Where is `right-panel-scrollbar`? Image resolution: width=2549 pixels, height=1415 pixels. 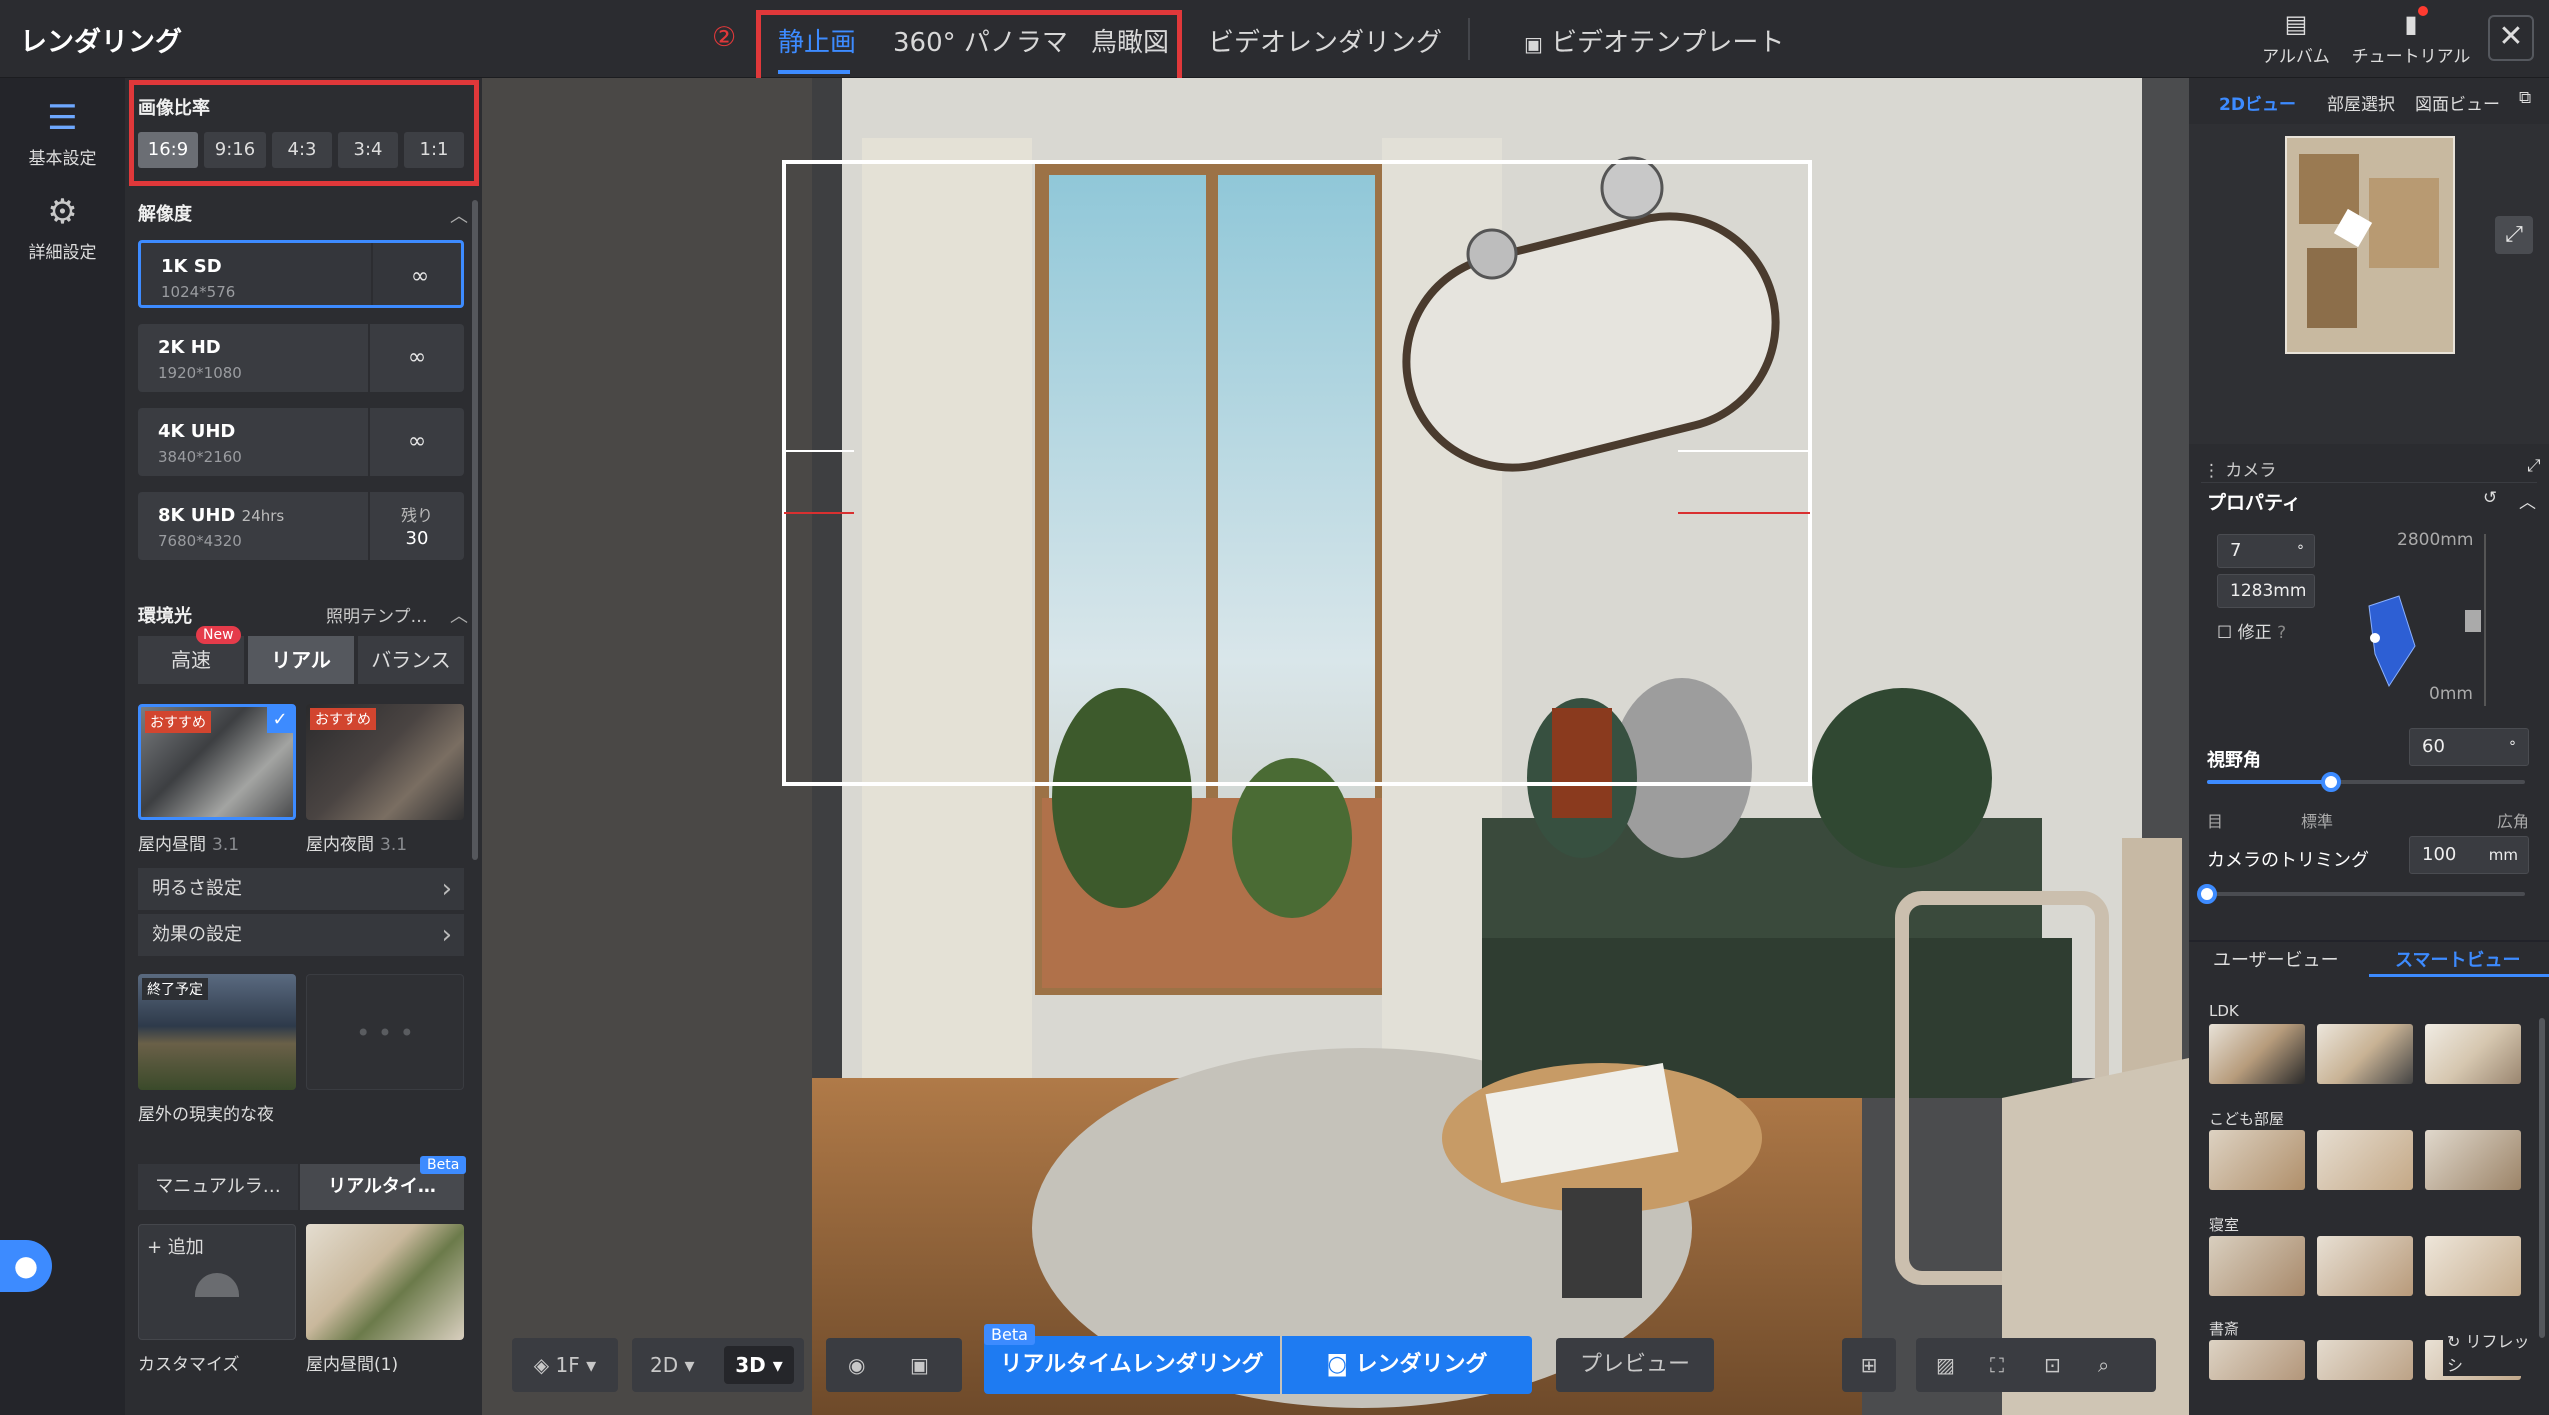
right-panel-scrollbar is located at coordinates (2542, 1178).